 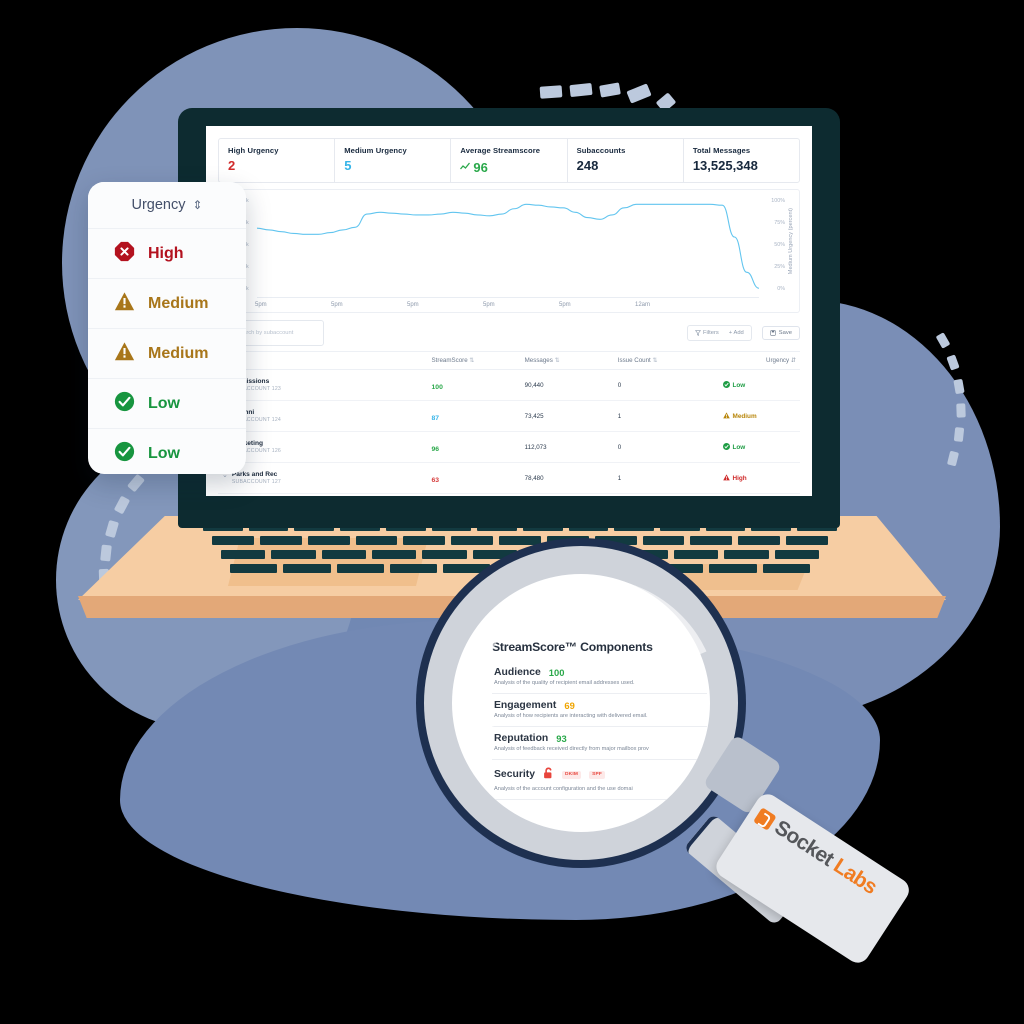 What do you see at coordinates (167, 254) in the screenshot?
I see `urgency-row: High` at bounding box center [167, 254].